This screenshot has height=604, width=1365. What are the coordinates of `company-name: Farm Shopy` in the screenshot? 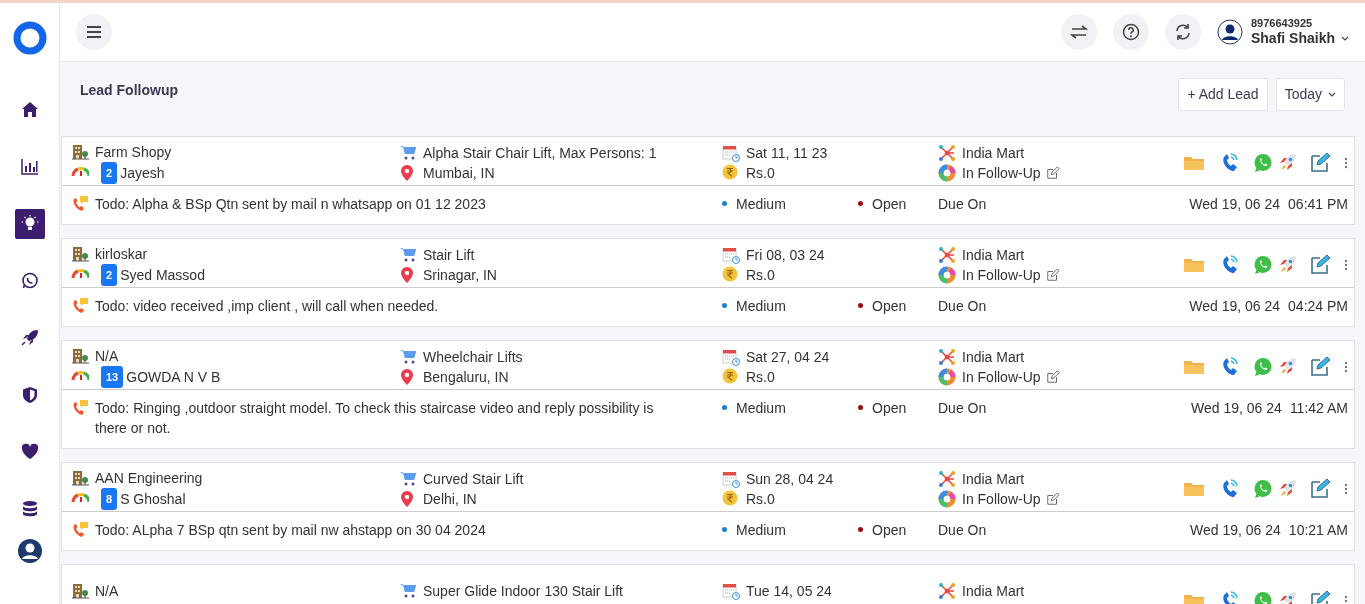 It's located at (133, 152).